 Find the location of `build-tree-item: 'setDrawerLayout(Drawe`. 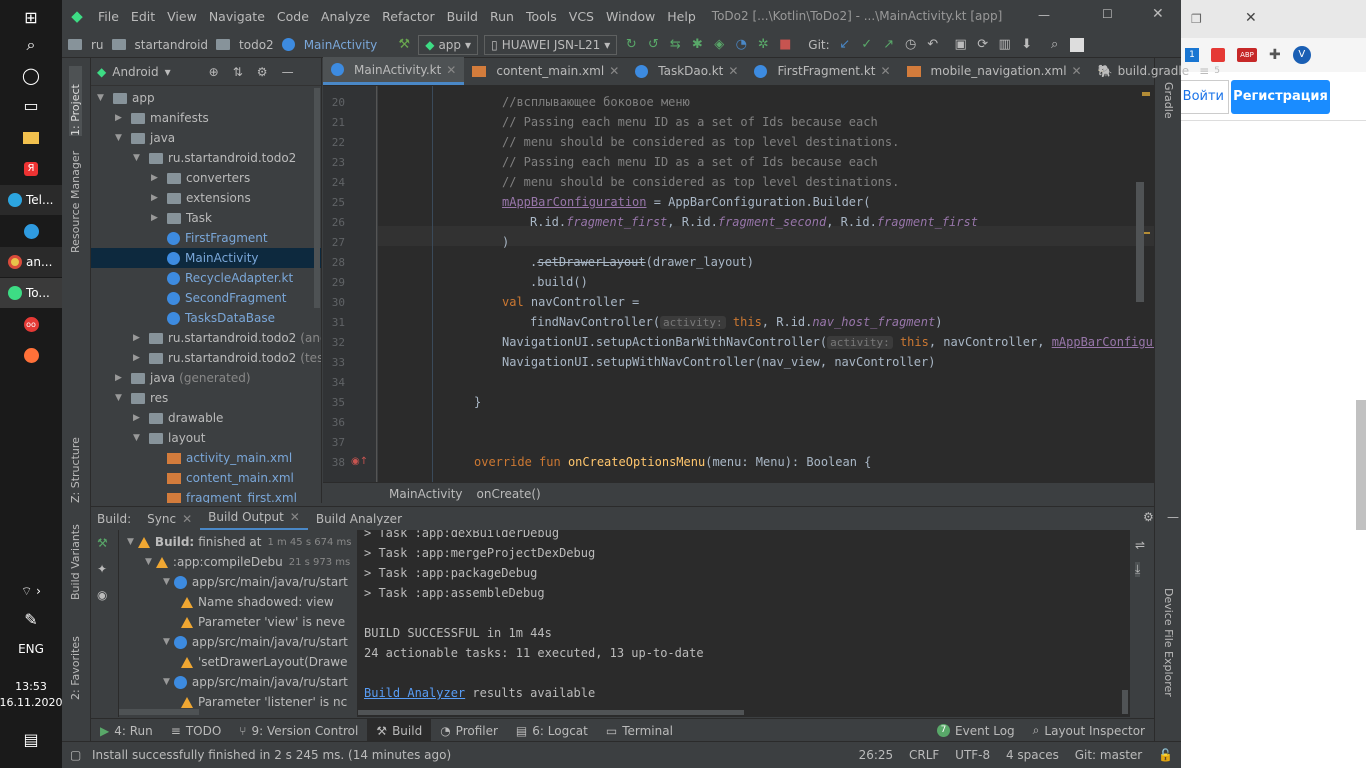

build-tree-item: 'setDrawerLayout(Drawe is located at coordinates (264, 662).